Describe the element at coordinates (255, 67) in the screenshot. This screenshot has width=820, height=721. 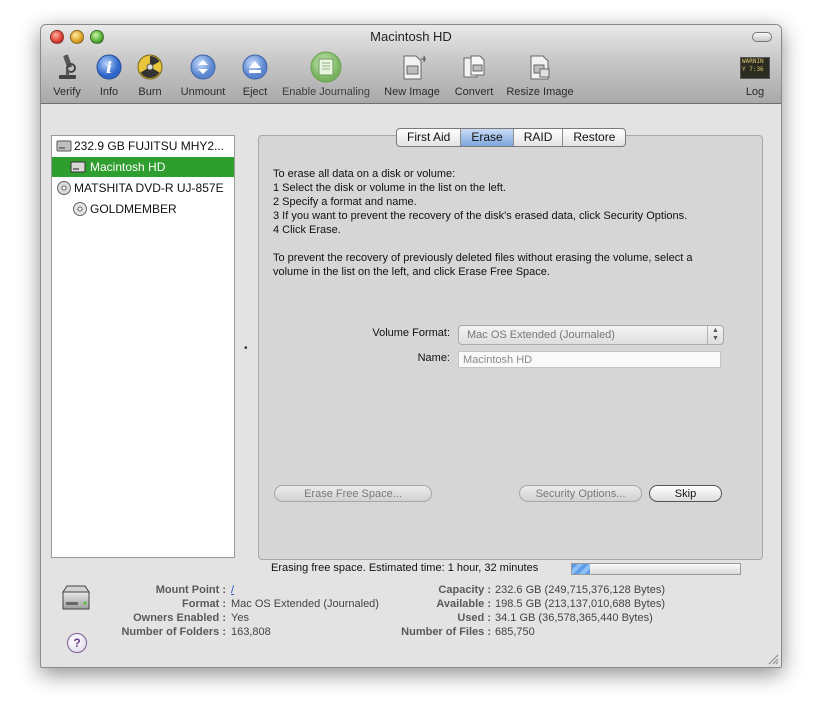
I see `eject-icon` at that location.